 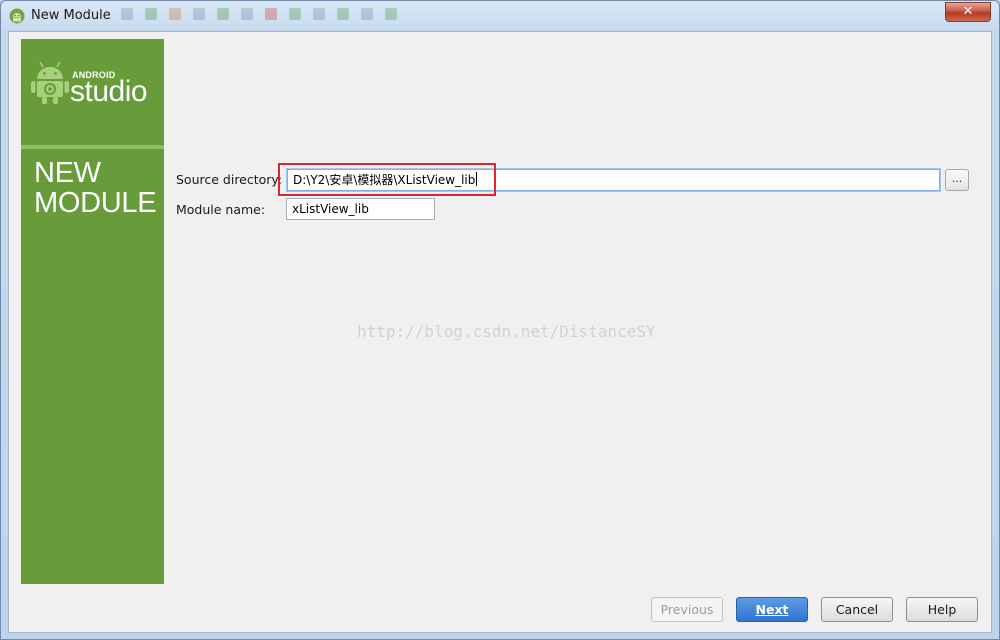 I want to click on wizard-step-heading: NEW MODULE, so click(x=96, y=188).